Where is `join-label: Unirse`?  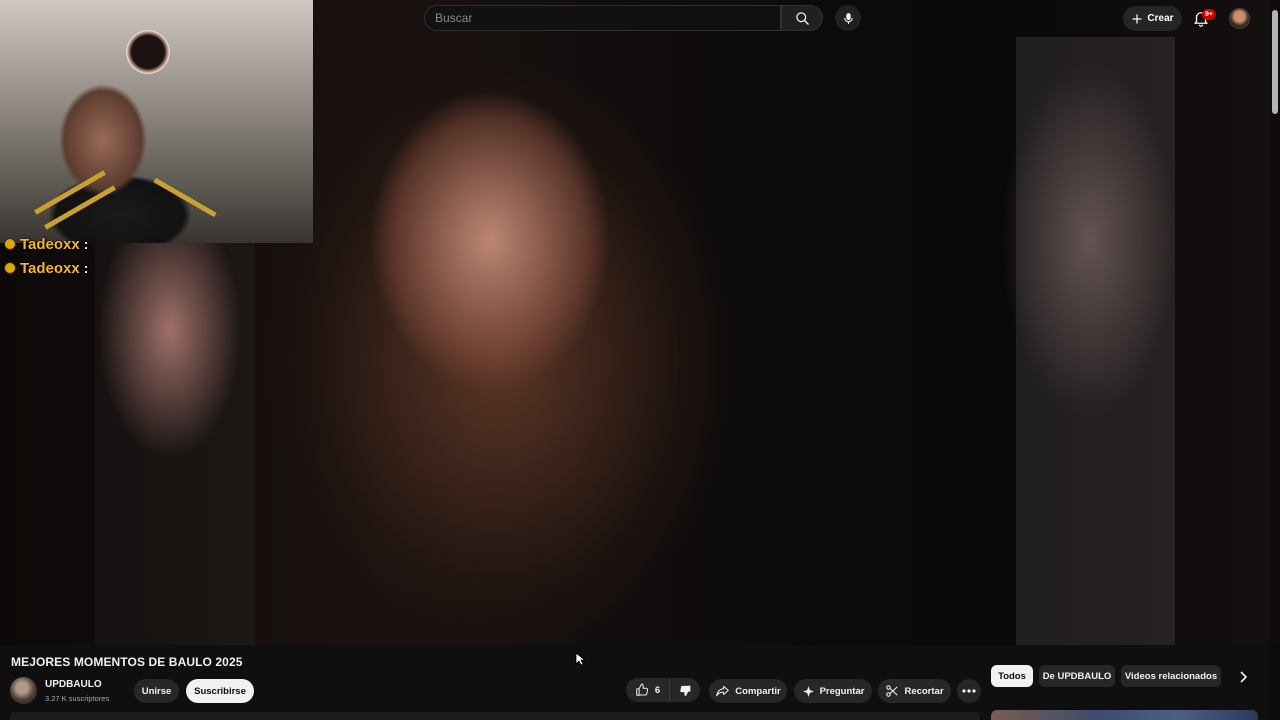 join-label: Unirse is located at coordinates (156, 691).